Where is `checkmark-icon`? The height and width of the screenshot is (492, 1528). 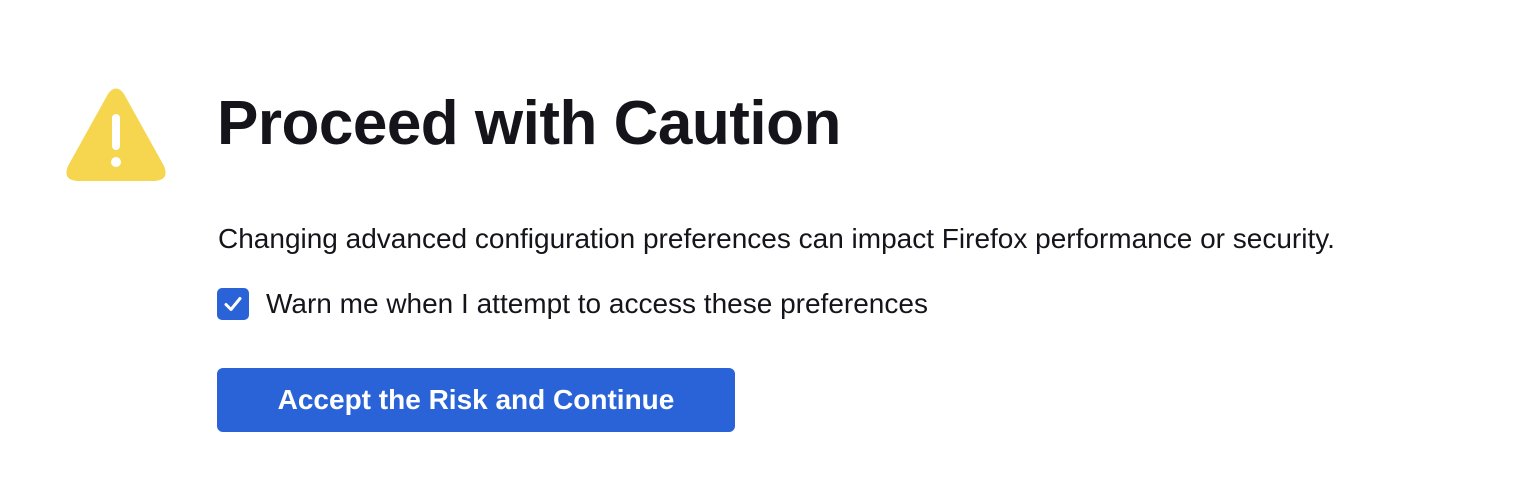 checkmark-icon is located at coordinates (233, 304).